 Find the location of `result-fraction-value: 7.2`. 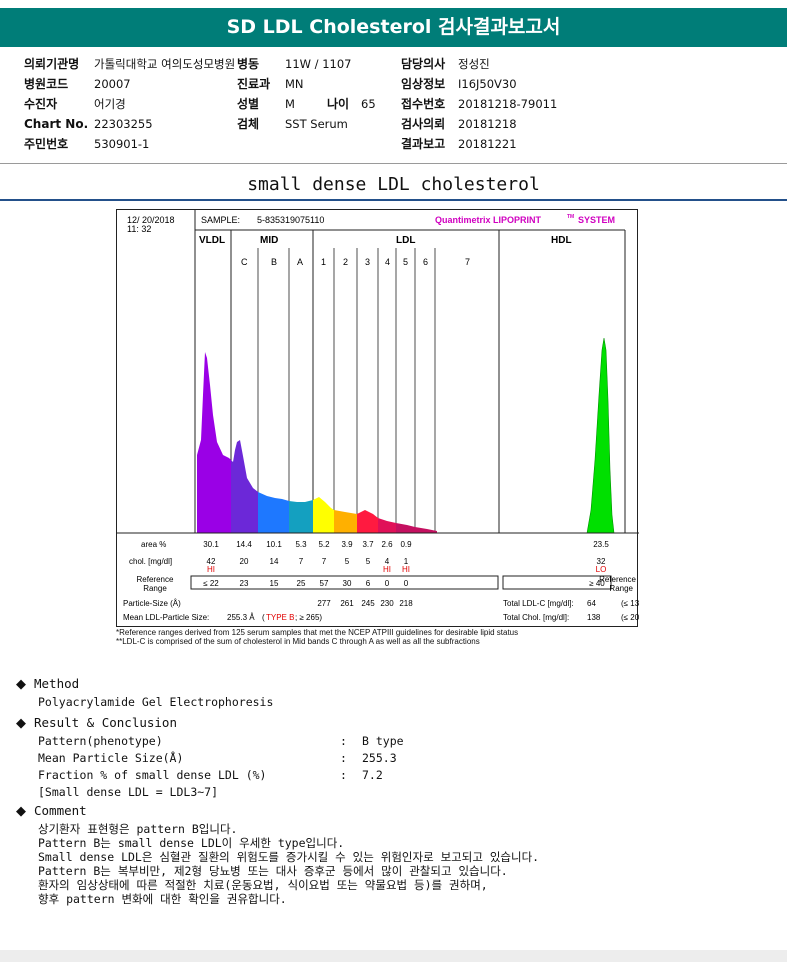

result-fraction-value: 7.2 is located at coordinates (372, 775).